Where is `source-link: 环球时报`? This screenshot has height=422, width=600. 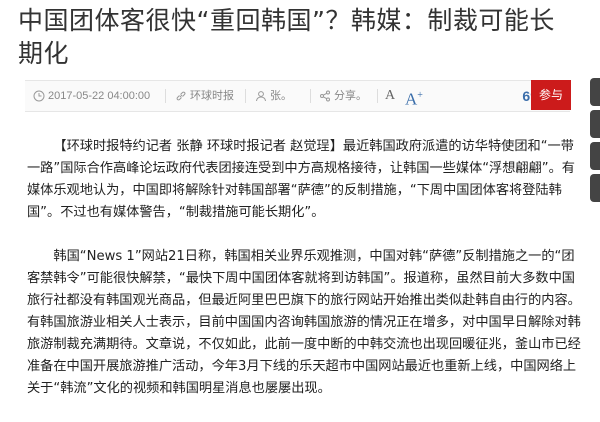
source-link: 环球时报 is located at coordinates (204, 96).